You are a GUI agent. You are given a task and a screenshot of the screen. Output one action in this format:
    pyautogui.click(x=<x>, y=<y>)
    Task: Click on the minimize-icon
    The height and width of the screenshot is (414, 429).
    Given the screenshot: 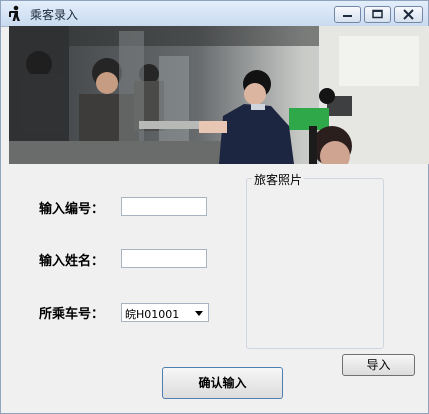 What is the action you would take?
    pyautogui.click(x=347, y=16)
    